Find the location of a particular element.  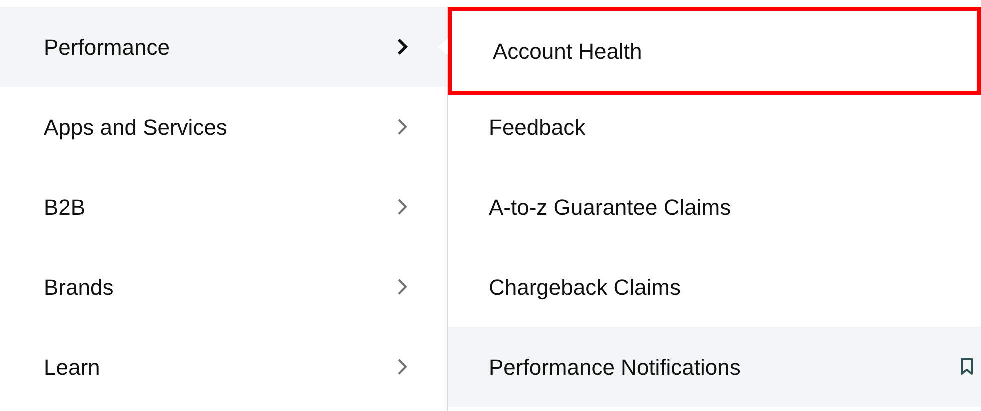

submenu-item: Performance Notifications is located at coordinates (714, 367).